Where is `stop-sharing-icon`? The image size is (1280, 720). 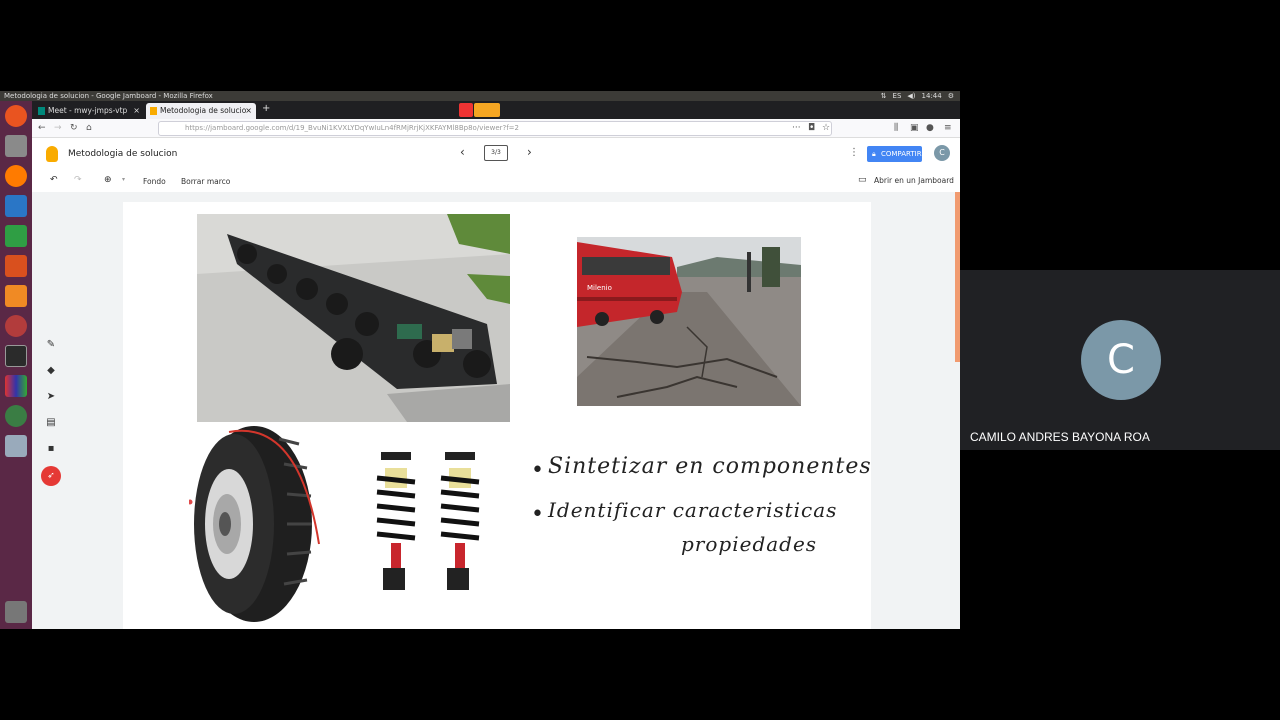
stop-sharing-icon is located at coordinates (466, 110).